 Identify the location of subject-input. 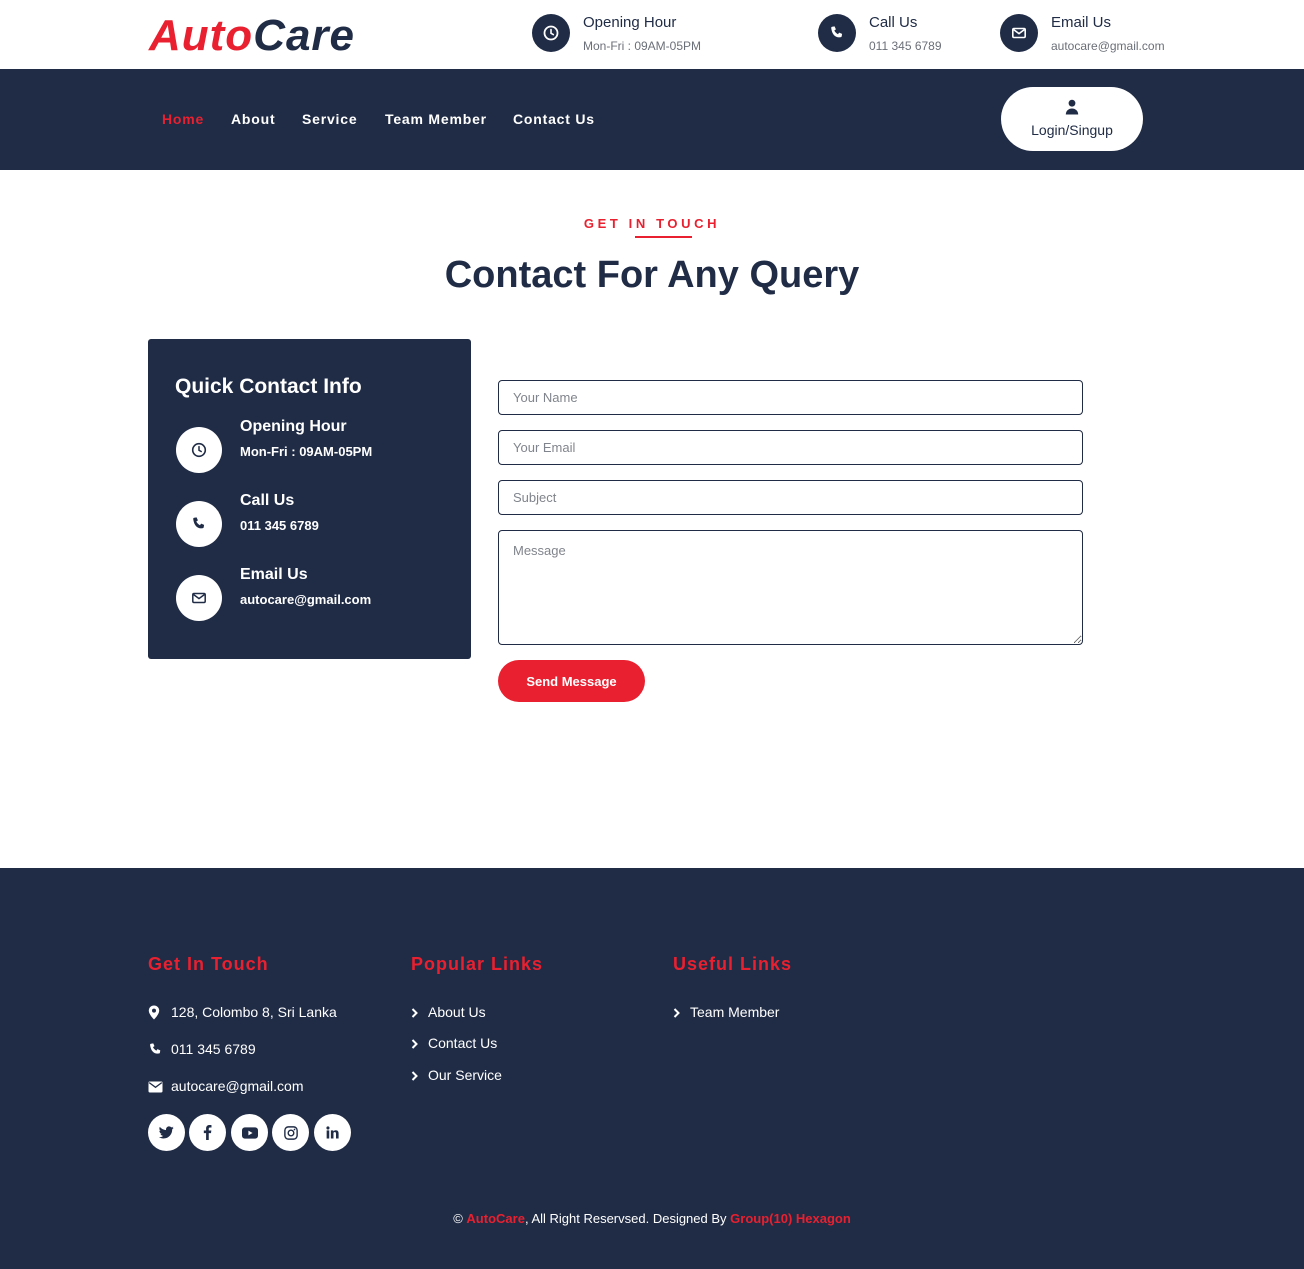
(790, 497).